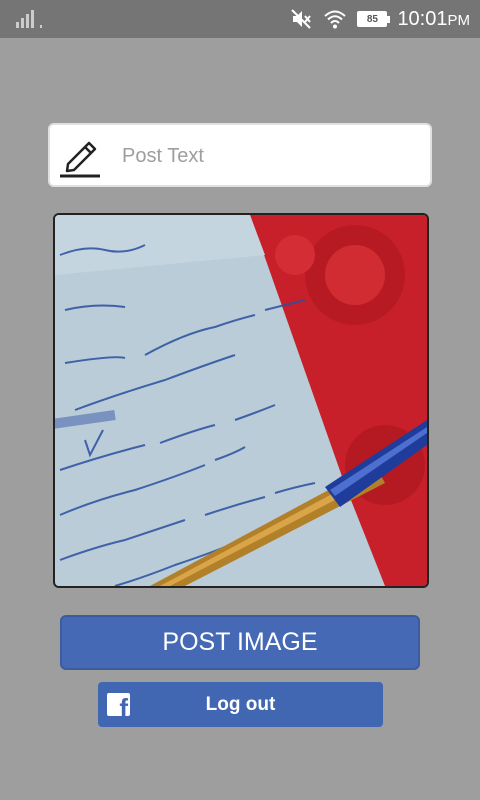 Image resolution: width=480 pixels, height=800 pixels. What do you see at coordinates (301, 19) in the screenshot?
I see `mute-icon` at bounding box center [301, 19].